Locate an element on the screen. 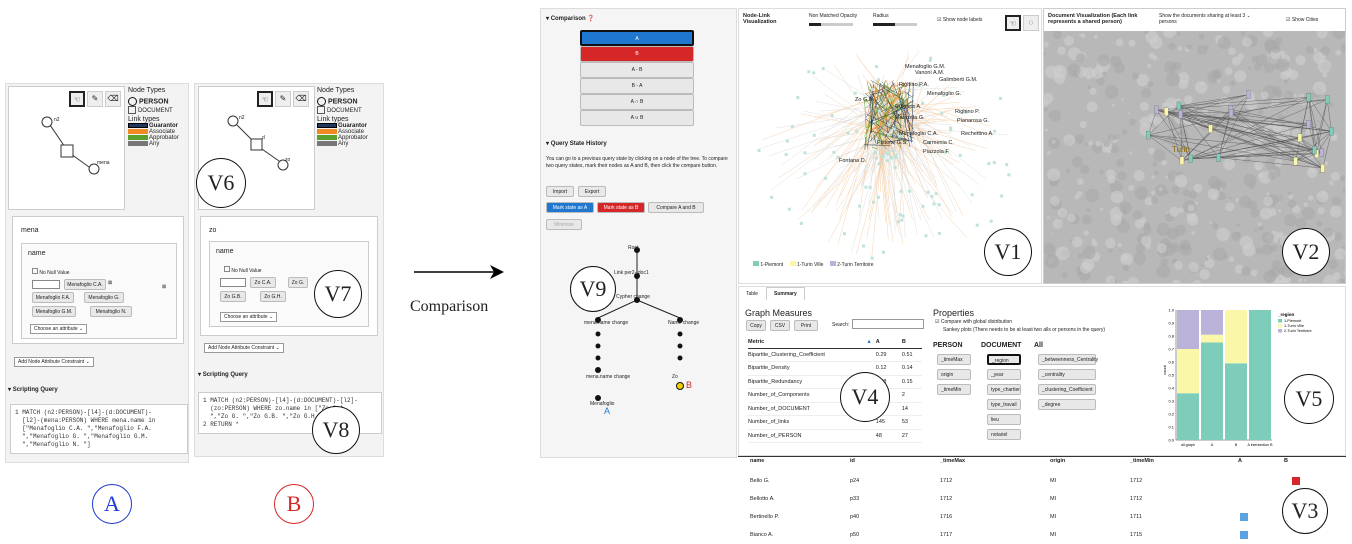 This screenshot has width=1352, height=544. chip-zo-gh: Zo G.H. is located at coordinates (273, 296).